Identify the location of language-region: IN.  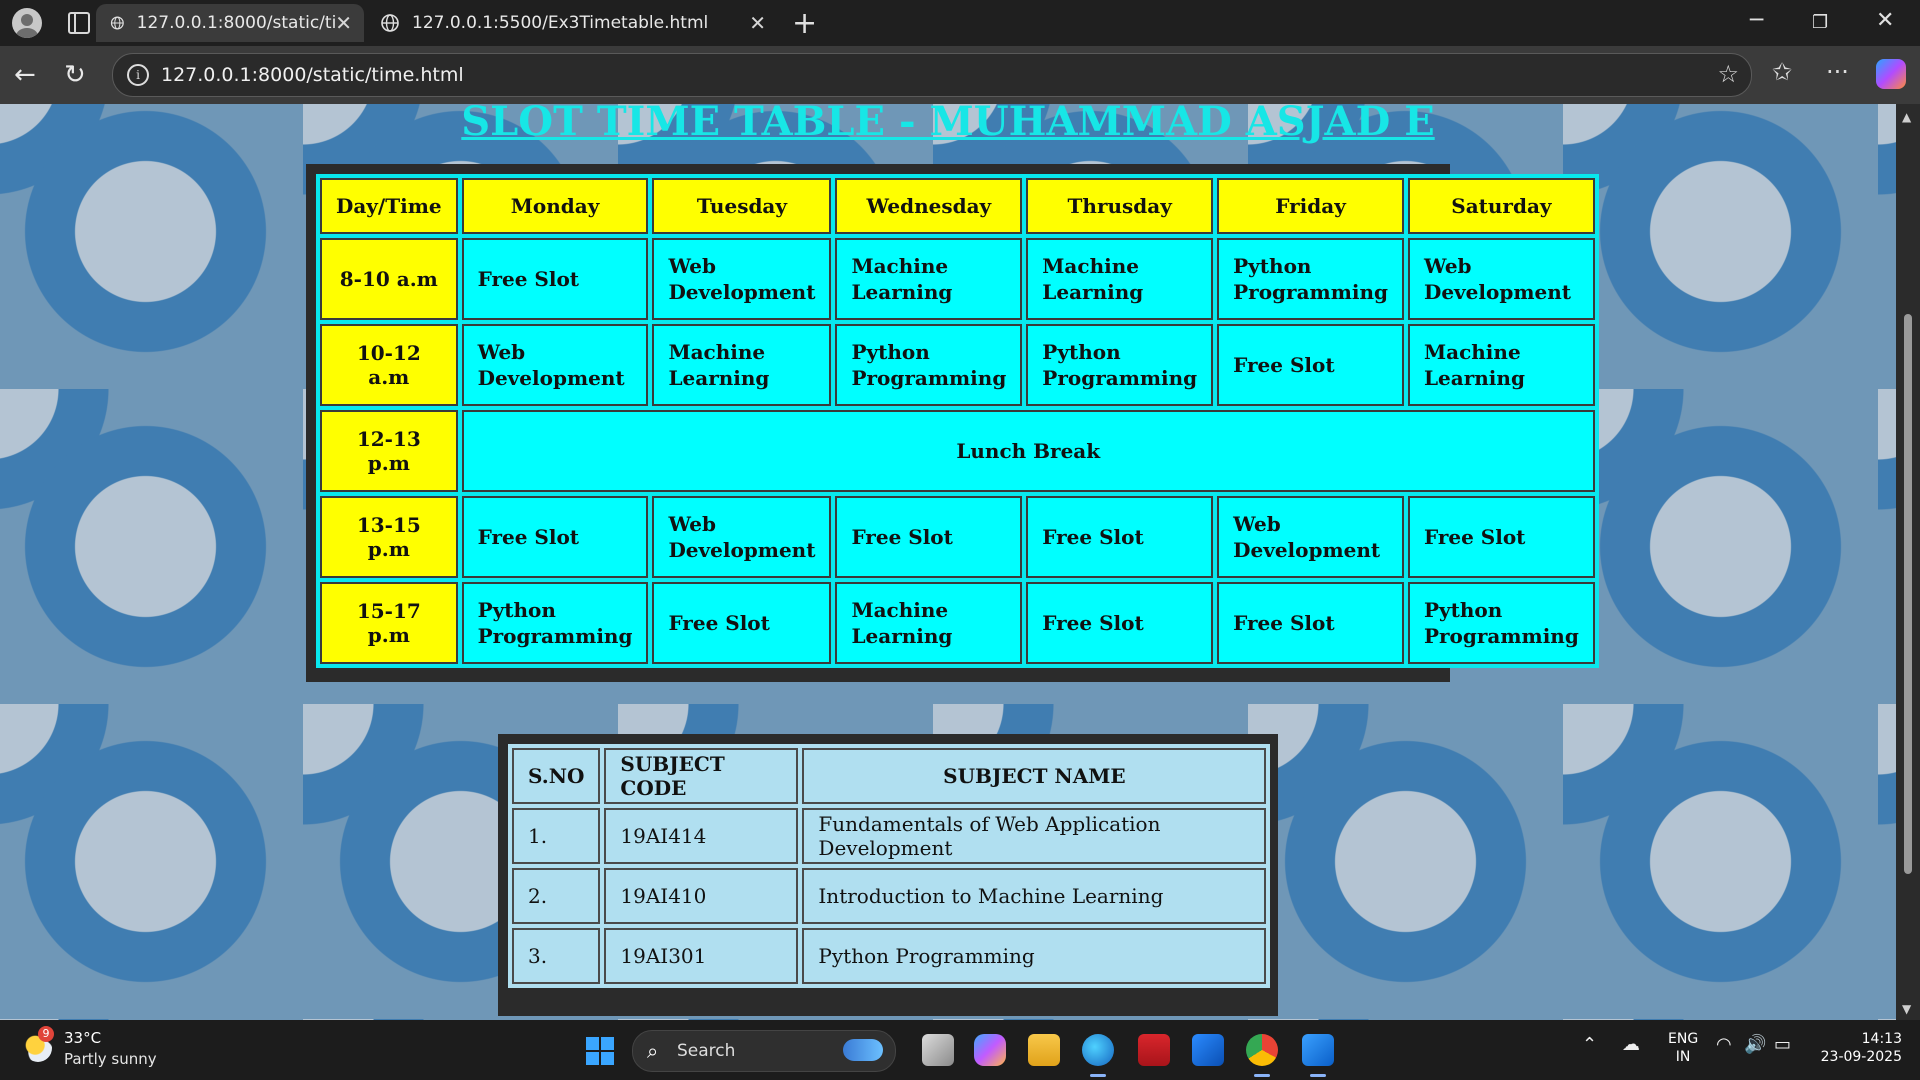
(1683, 1057).